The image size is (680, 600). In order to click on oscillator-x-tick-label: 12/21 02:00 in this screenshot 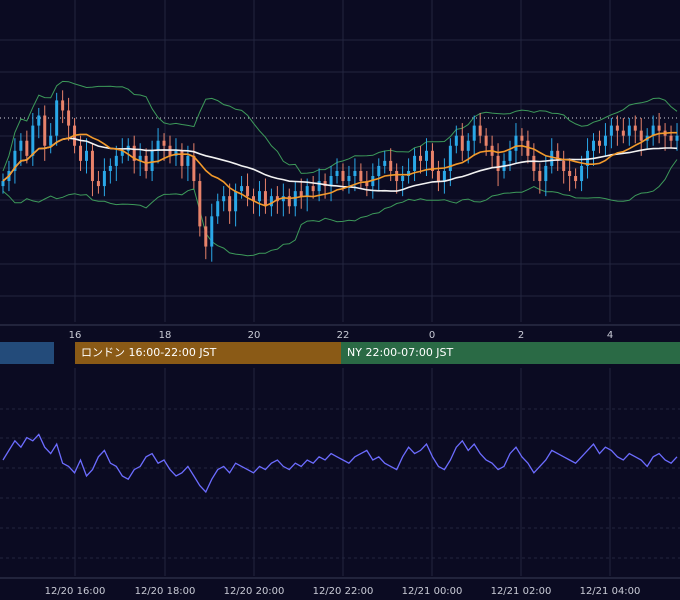, I will do `click(521, 591)`.